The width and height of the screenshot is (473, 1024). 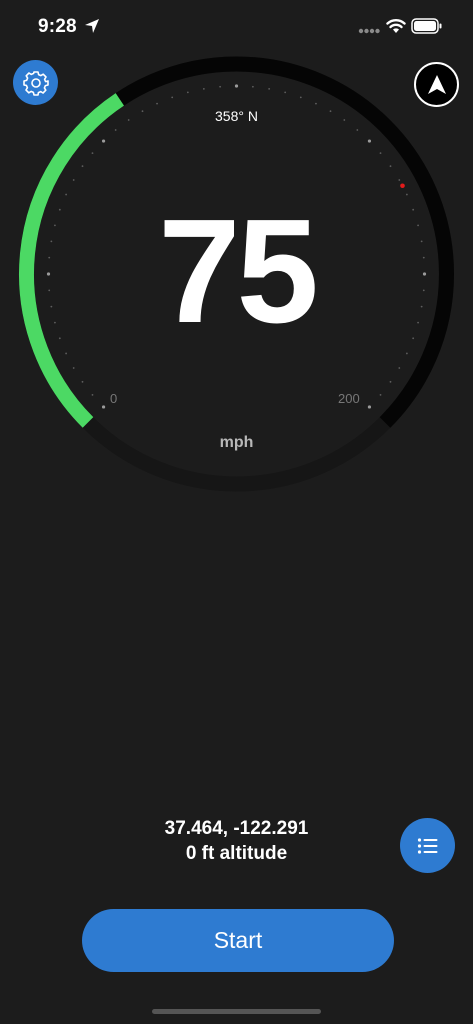 What do you see at coordinates (57, 26) in the screenshot?
I see `status-time: 9:28` at bounding box center [57, 26].